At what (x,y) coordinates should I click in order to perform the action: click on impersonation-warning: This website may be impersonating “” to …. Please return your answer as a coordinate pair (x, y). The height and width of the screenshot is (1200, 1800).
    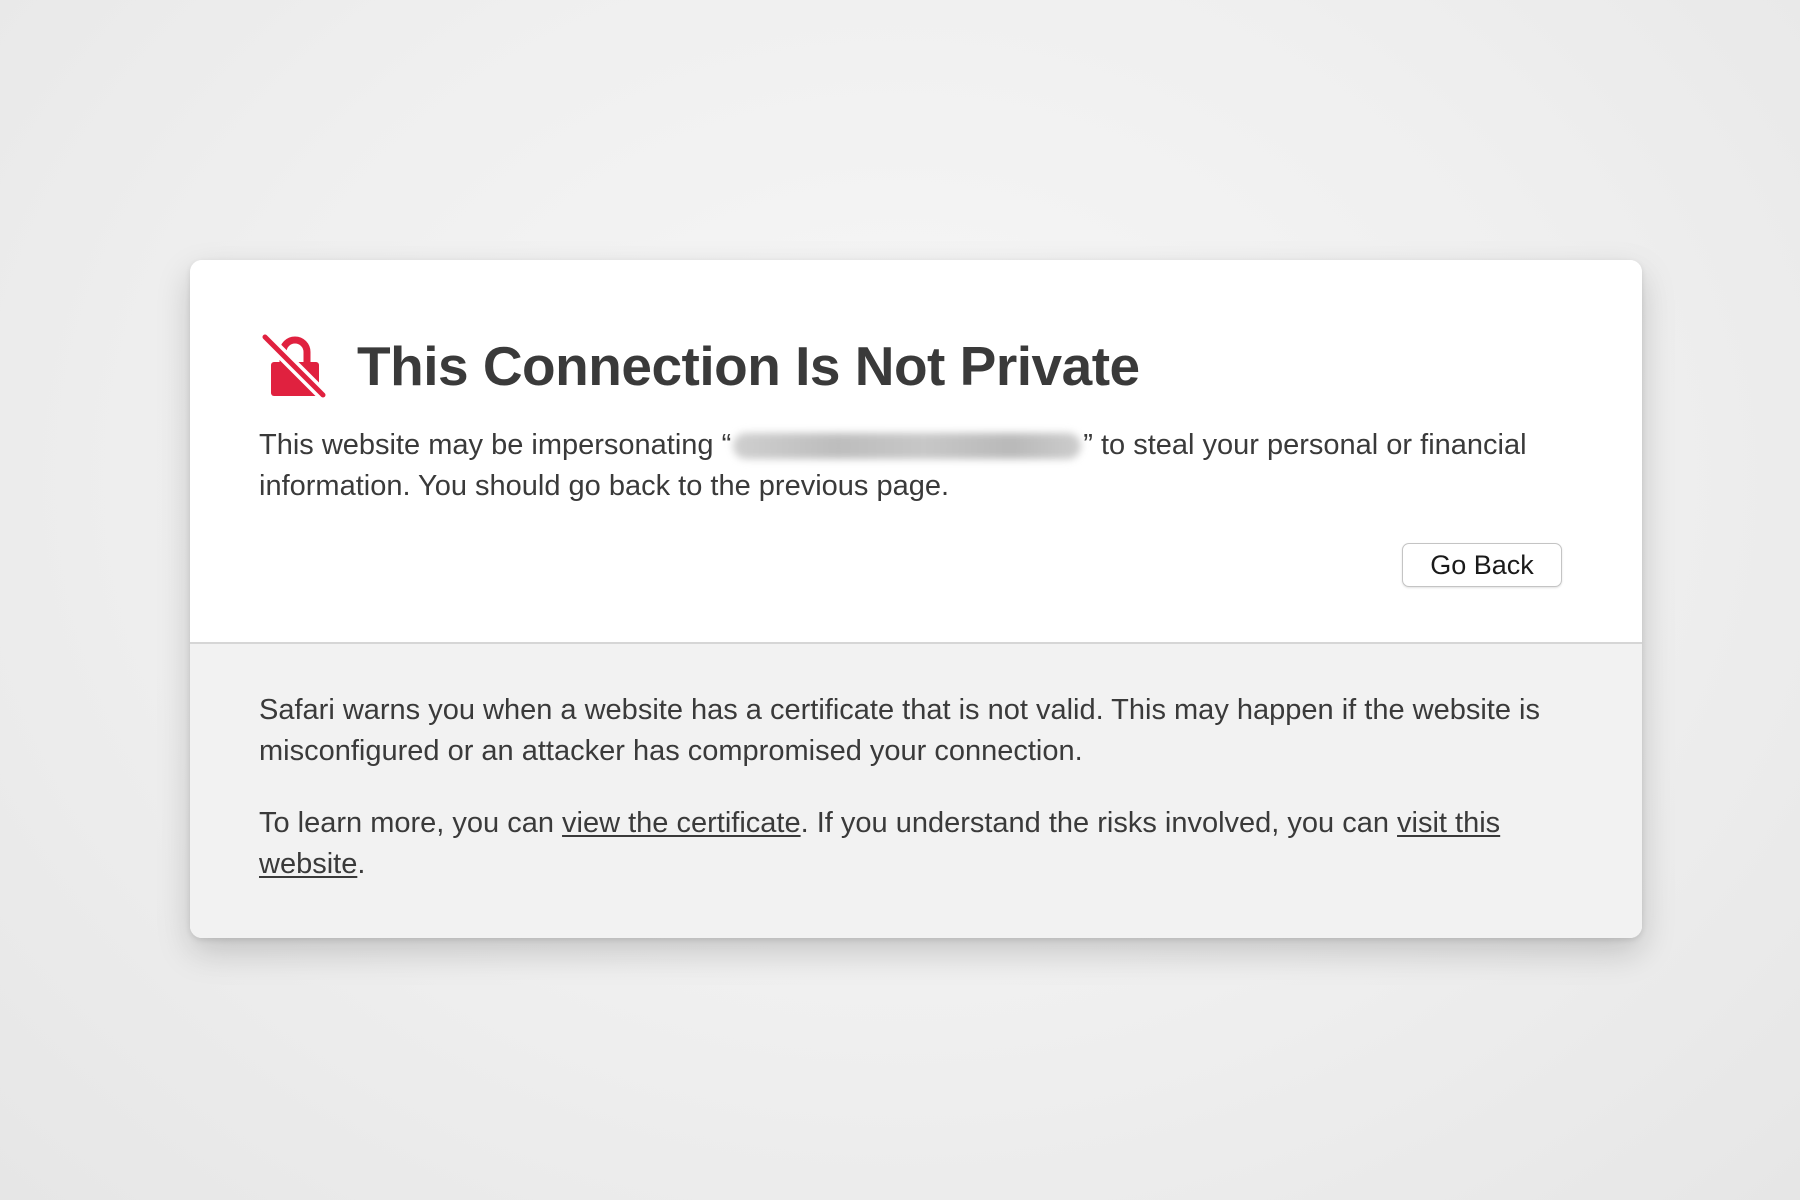
    Looking at the image, I should click on (914, 466).